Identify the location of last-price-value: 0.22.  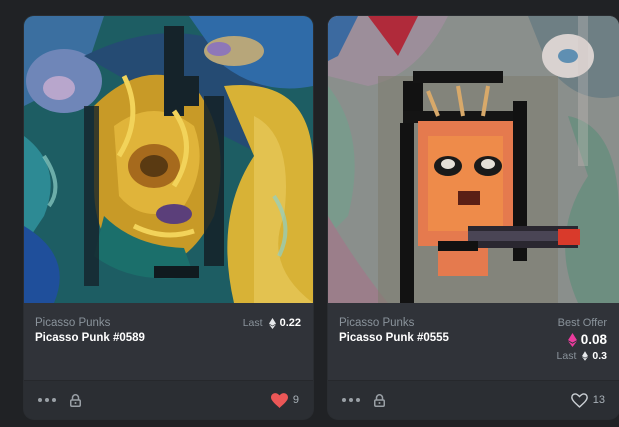
(290, 323).